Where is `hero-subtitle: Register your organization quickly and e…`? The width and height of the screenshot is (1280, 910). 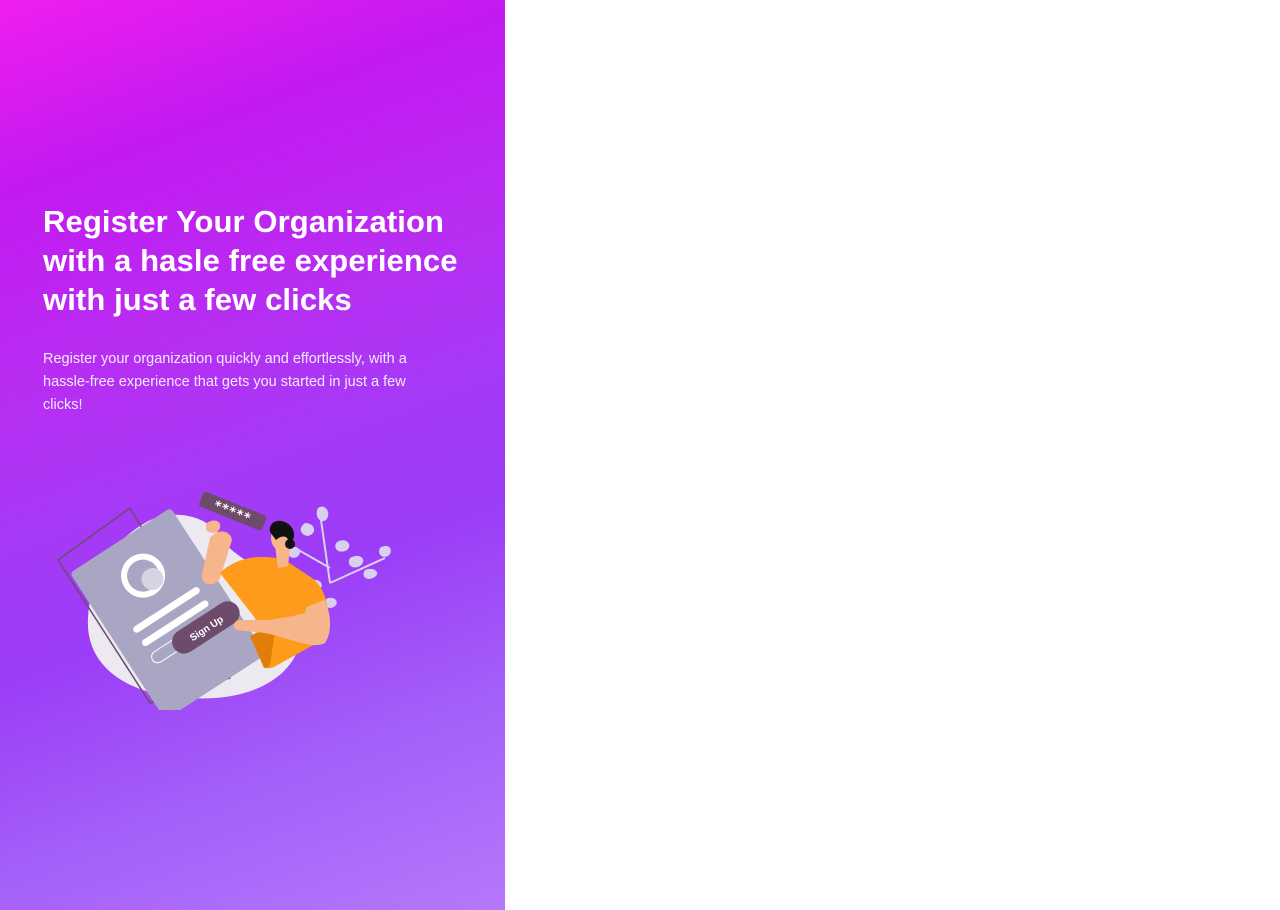 hero-subtitle: Register your organization quickly and e… is located at coordinates (225, 382).